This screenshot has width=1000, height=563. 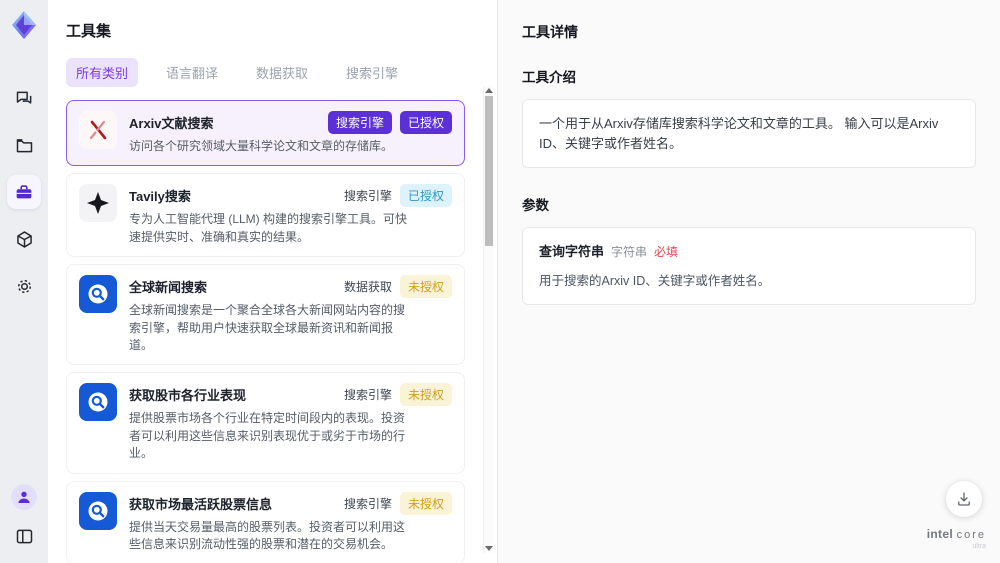 I want to click on param-type: 字符串, so click(x=629, y=252).